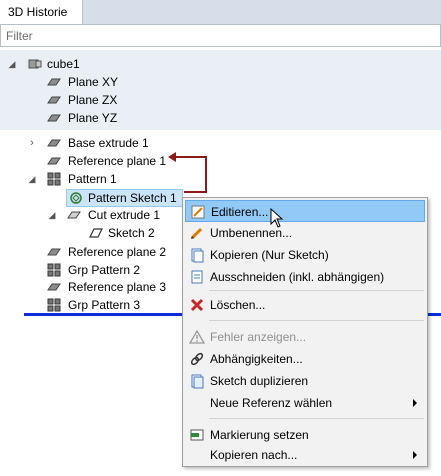 The image size is (441, 476). What do you see at coordinates (117, 287) in the screenshot?
I see `tree-label: Reference plane 3` at bounding box center [117, 287].